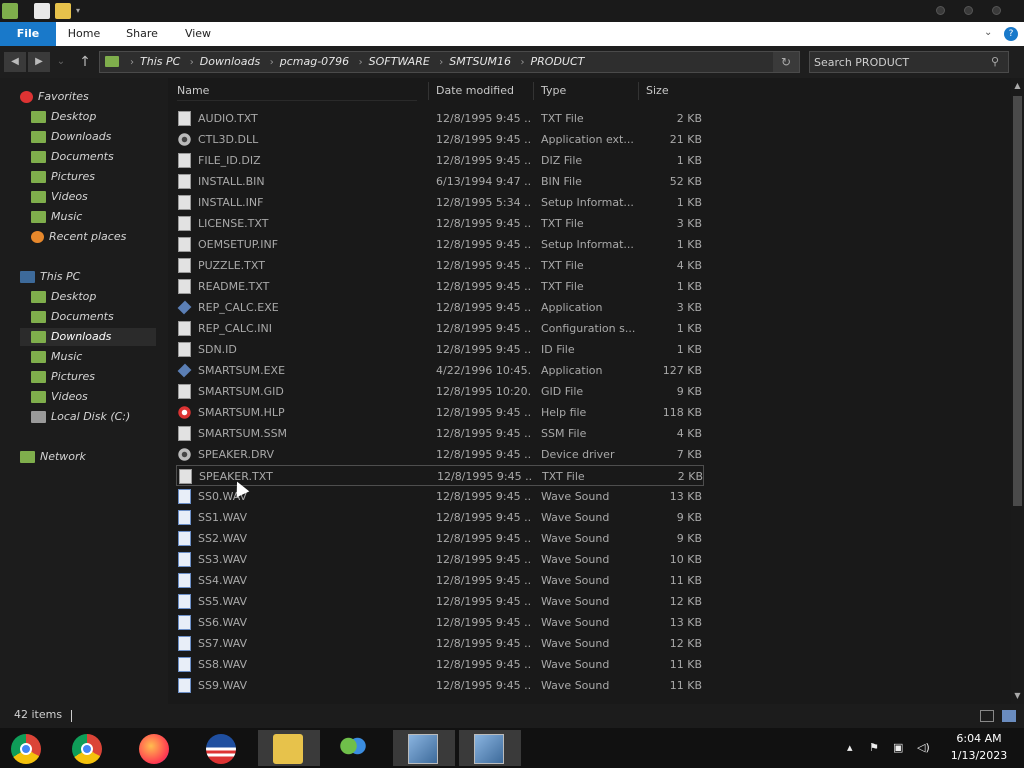  I want to click on network-header: Network, so click(53, 457).